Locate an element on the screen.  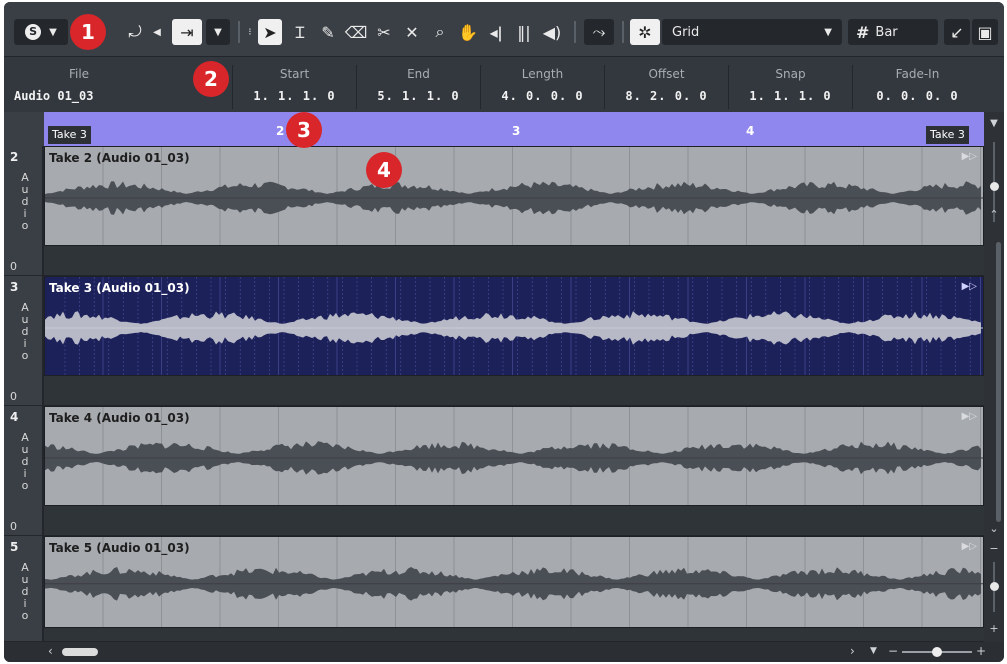
comp-ruler: Take 3 2 3 4 Take 3 is located at coordinates (514, 129).